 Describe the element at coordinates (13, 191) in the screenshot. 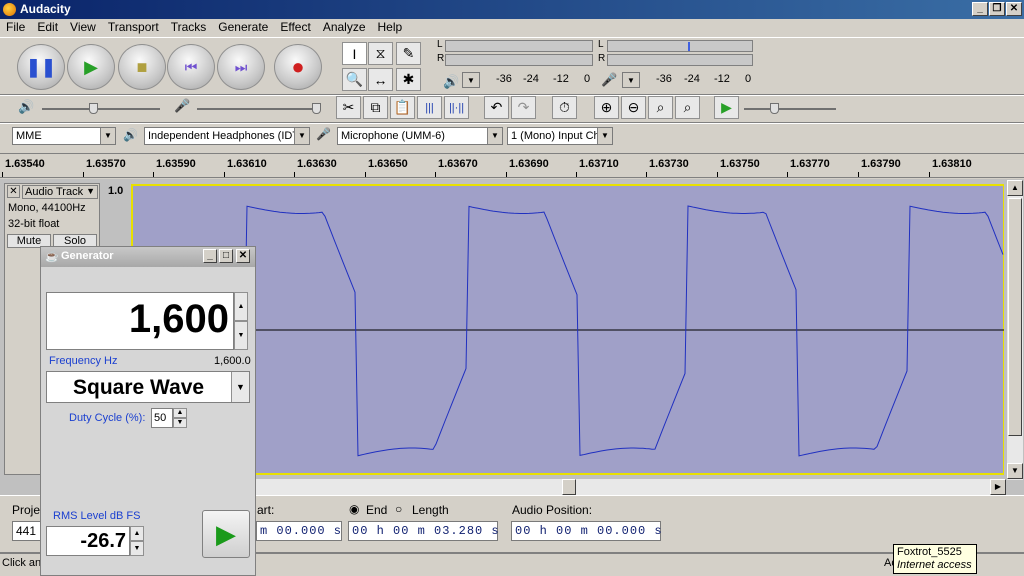

I see `track-close-icon: ✕` at that location.